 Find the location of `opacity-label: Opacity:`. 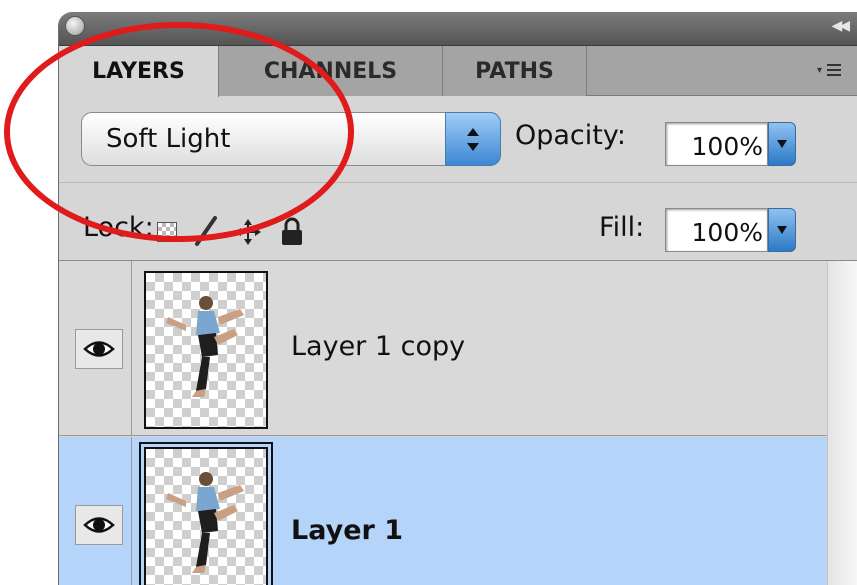

opacity-label: Opacity: is located at coordinates (570, 135).